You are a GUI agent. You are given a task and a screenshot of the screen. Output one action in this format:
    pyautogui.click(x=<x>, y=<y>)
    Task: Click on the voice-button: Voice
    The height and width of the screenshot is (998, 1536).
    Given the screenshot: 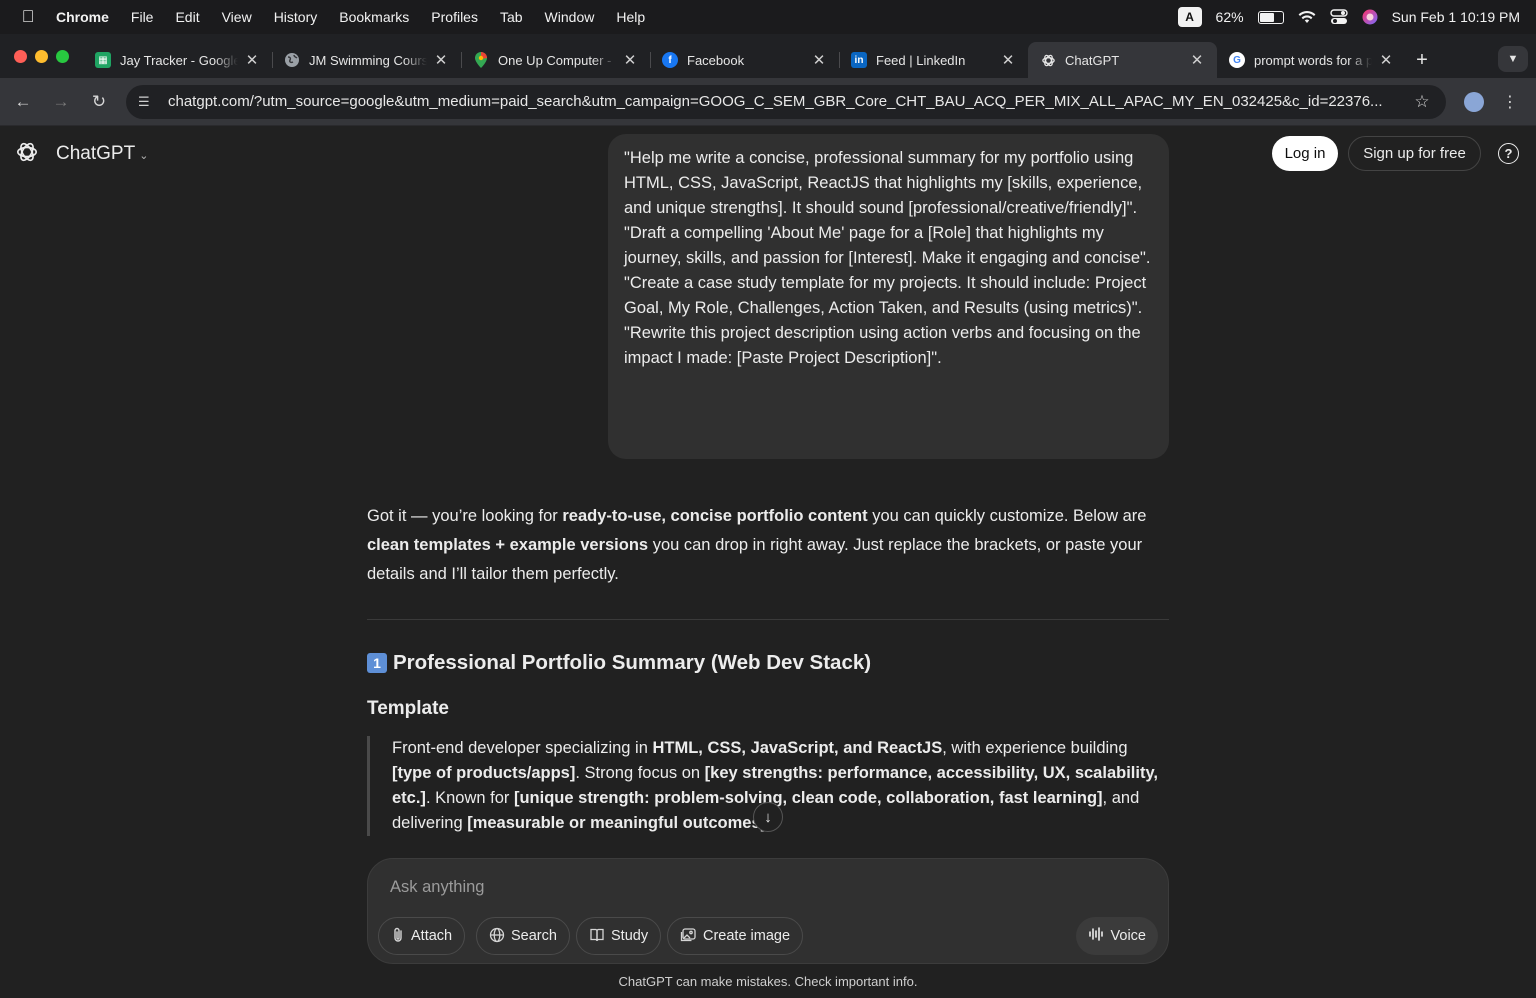 What is the action you would take?
    pyautogui.click(x=1116, y=936)
    